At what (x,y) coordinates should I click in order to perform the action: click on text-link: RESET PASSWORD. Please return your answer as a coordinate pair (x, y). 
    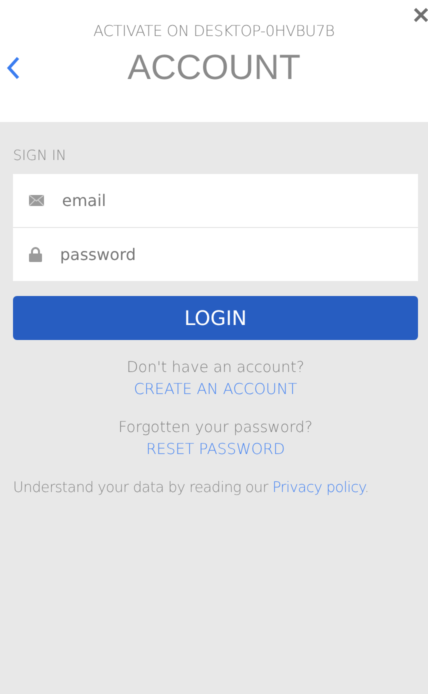
    Looking at the image, I should click on (215, 449).